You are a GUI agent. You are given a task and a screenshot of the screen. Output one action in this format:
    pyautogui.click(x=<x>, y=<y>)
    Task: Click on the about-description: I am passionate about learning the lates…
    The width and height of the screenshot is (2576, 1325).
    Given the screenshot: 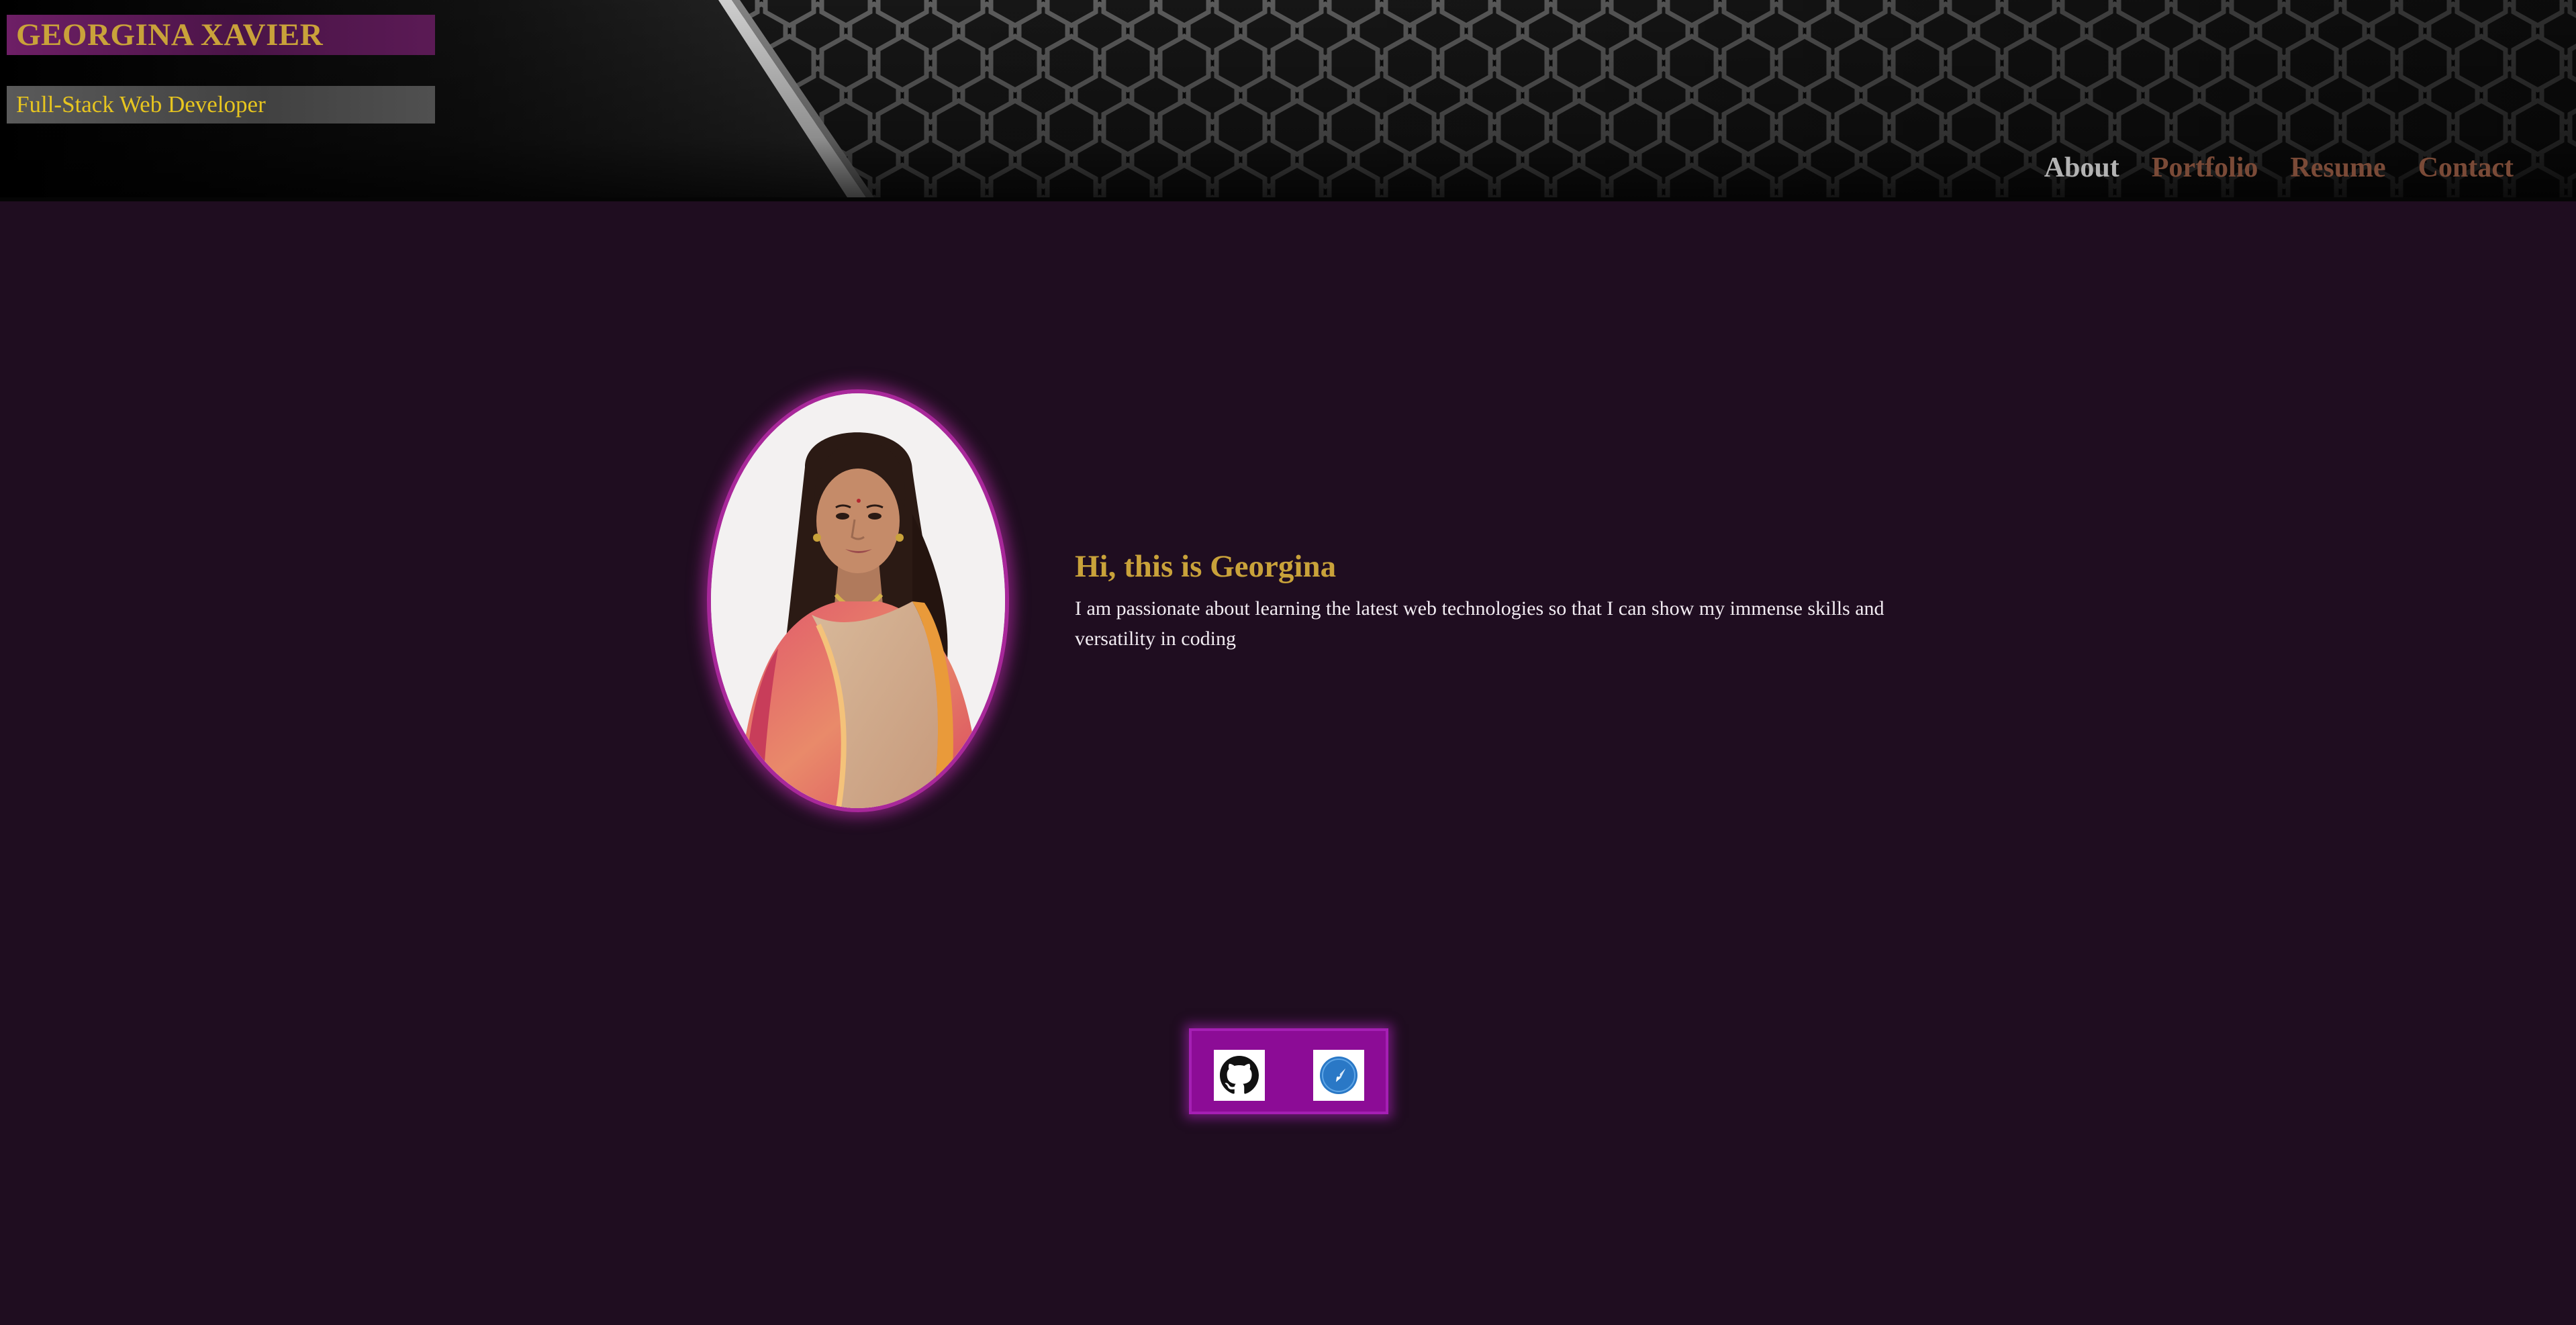 What is the action you would take?
    pyautogui.click(x=1480, y=623)
    